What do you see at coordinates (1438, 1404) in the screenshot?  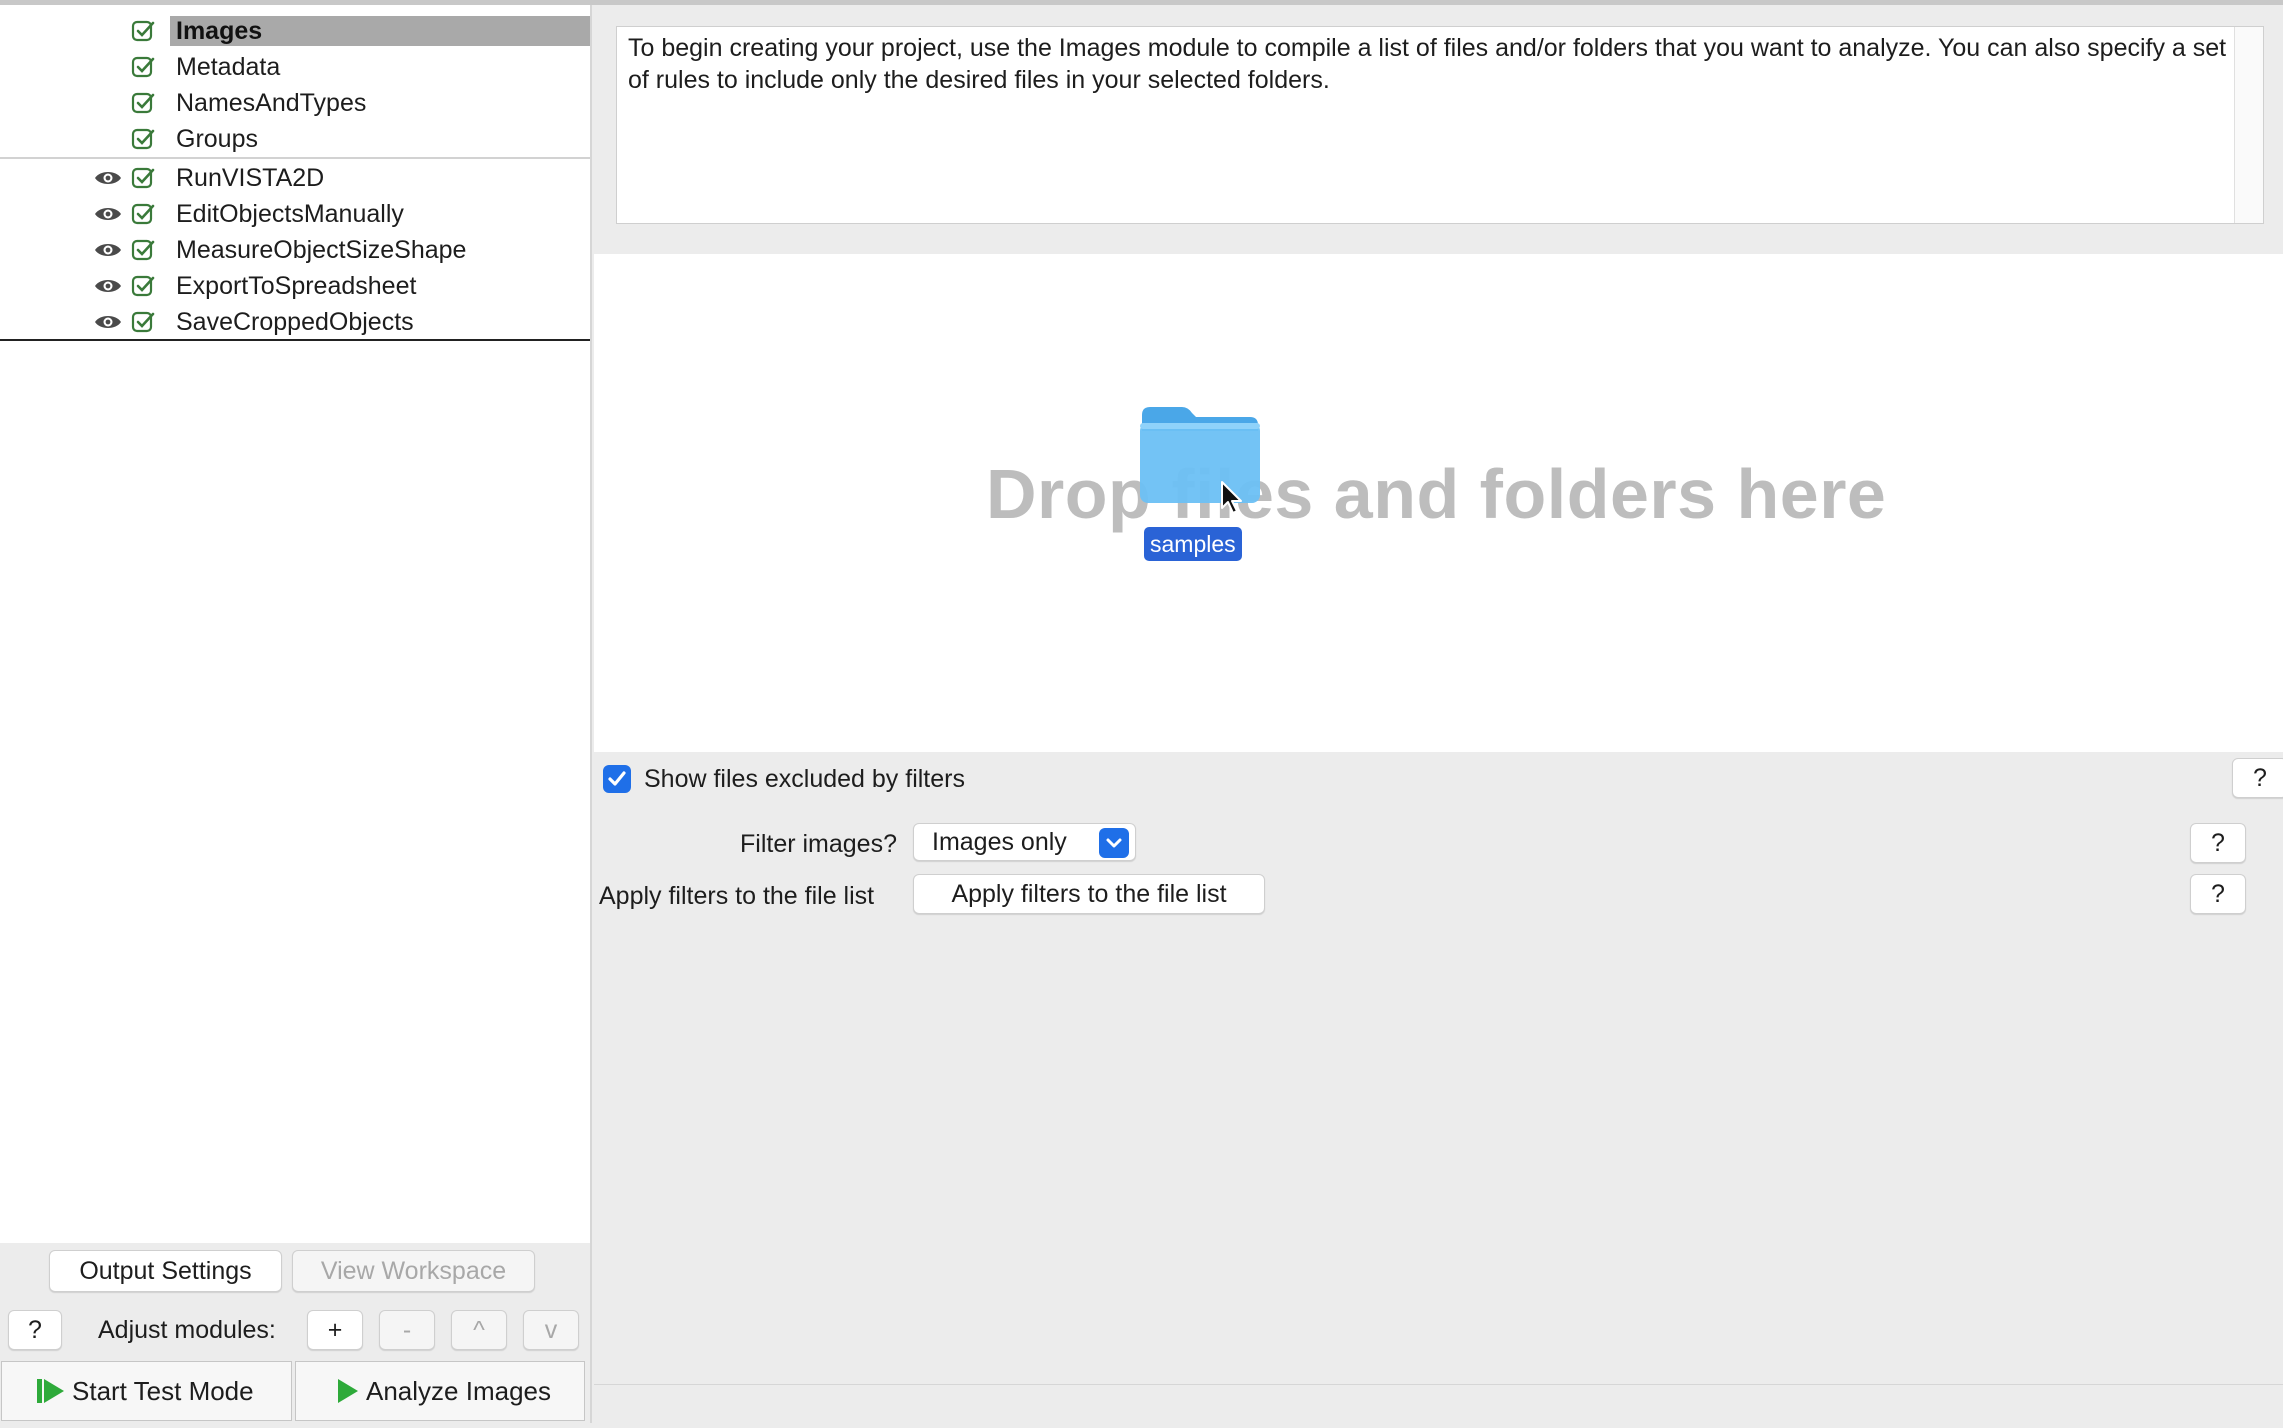 I see `status-bar` at bounding box center [1438, 1404].